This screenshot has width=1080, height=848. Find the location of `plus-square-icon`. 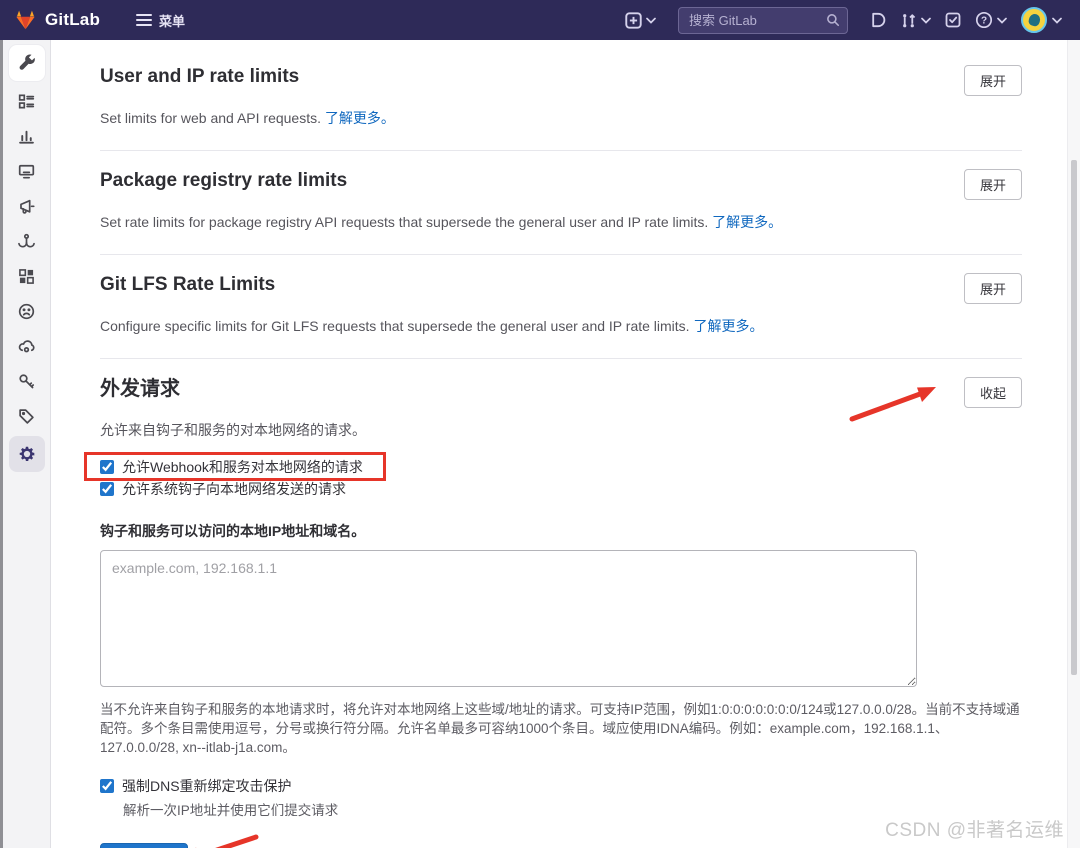

plus-square-icon is located at coordinates (633, 20).